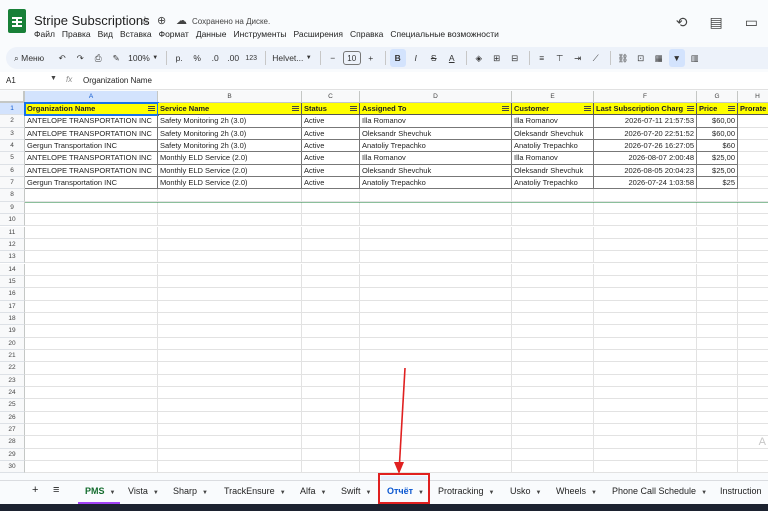 This screenshot has width=768, height=511. What do you see at coordinates (384, 507) in the screenshot?
I see `taskbar` at bounding box center [384, 507].